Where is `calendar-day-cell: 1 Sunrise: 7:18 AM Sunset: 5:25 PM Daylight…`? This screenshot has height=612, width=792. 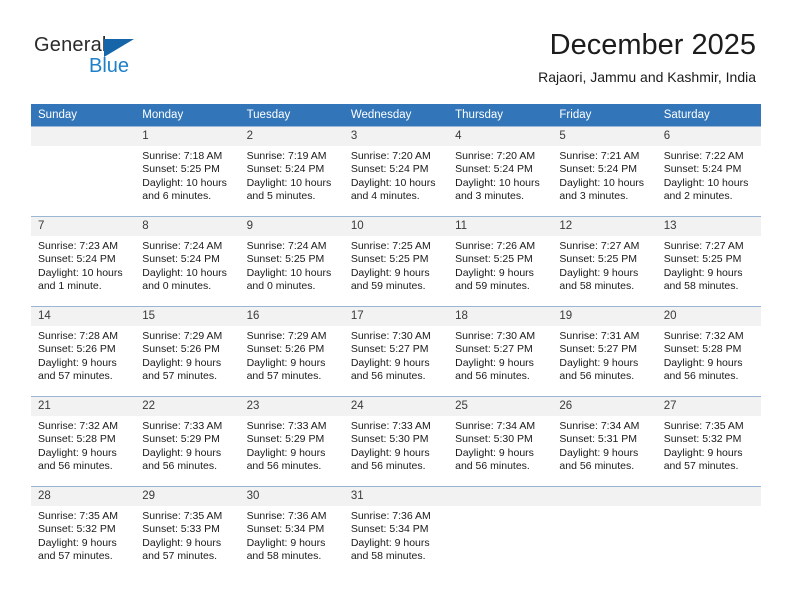
calendar-day-cell: 1 Sunrise: 7:18 AM Sunset: 5:25 PM Daylight… is located at coordinates (187, 171).